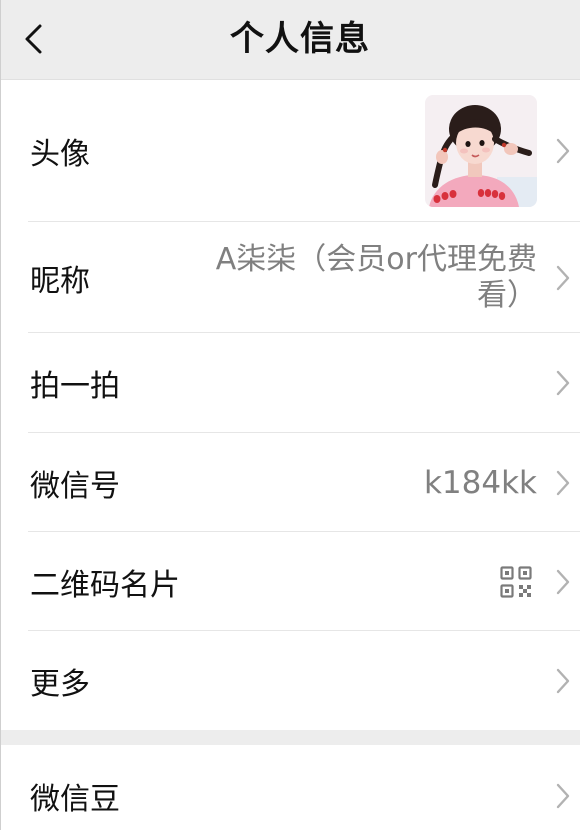 The height and width of the screenshot is (830, 580). I want to click on qr-card-row: 二维码名片, so click(290, 581).